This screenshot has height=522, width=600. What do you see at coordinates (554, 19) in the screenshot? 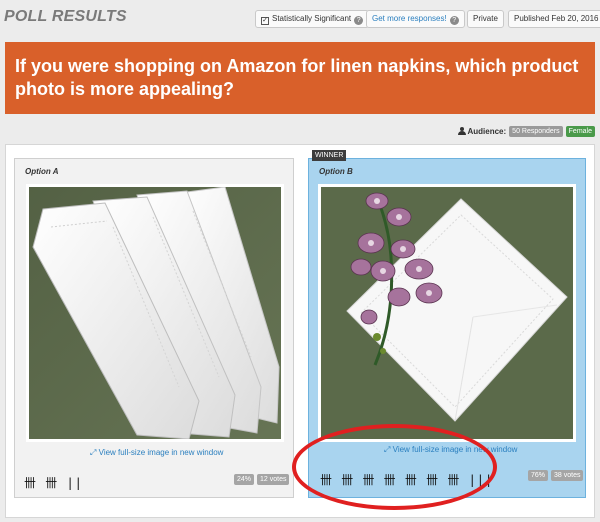
I see `published-date: Published Feb 20, 2016` at bounding box center [554, 19].